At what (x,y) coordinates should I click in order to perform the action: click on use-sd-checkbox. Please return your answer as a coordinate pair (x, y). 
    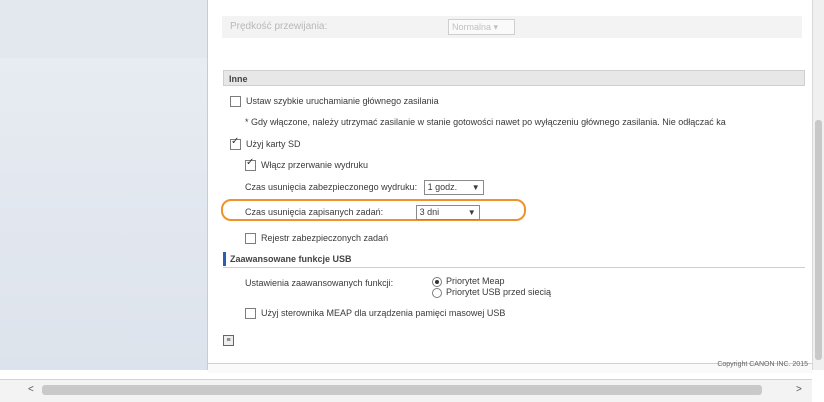
    Looking at the image, I should click on (235, 143).